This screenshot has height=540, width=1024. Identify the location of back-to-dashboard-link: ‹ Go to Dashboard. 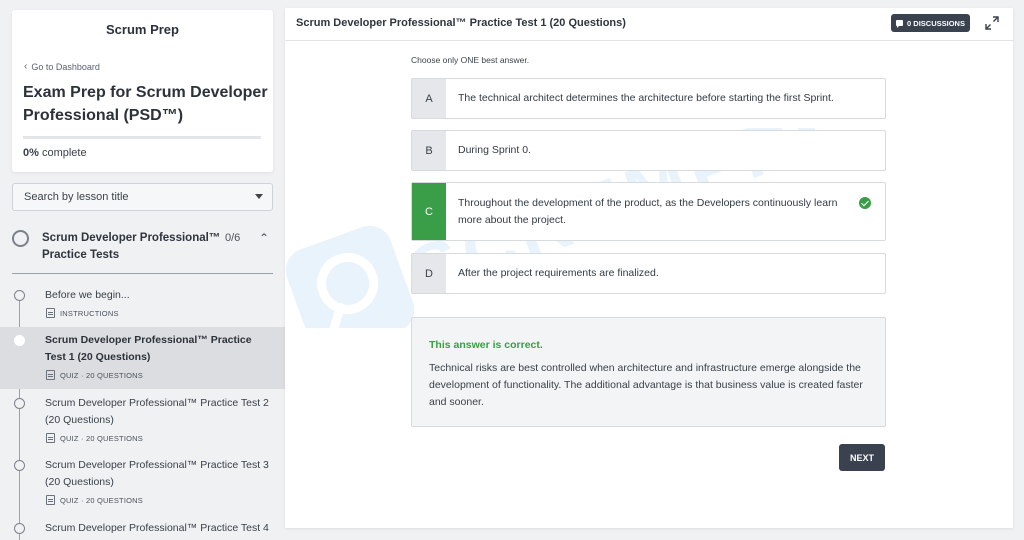
(62, 66).